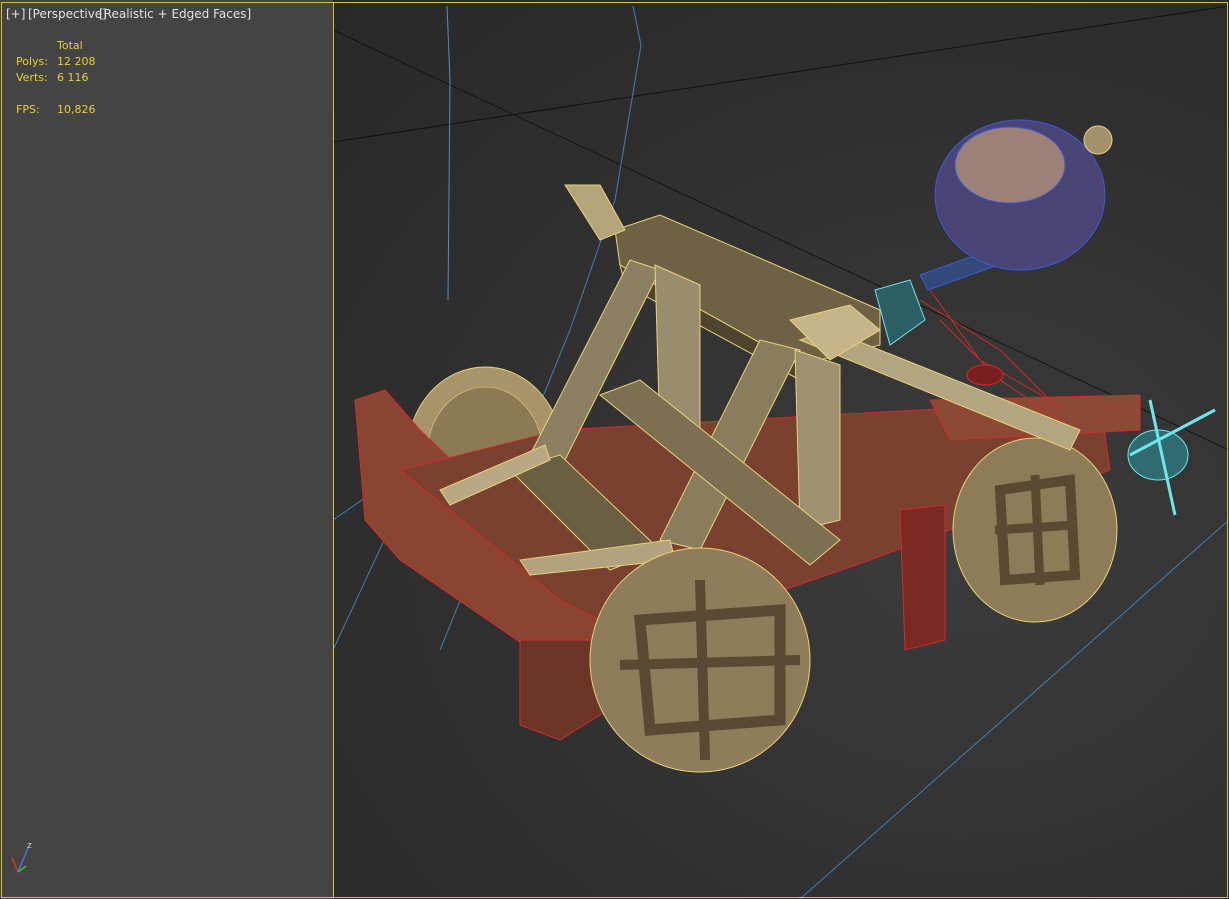 The height and width of the screenshot is (899, 1229). I want to click on stats-verts-label: Verts:, so click(32, 77).